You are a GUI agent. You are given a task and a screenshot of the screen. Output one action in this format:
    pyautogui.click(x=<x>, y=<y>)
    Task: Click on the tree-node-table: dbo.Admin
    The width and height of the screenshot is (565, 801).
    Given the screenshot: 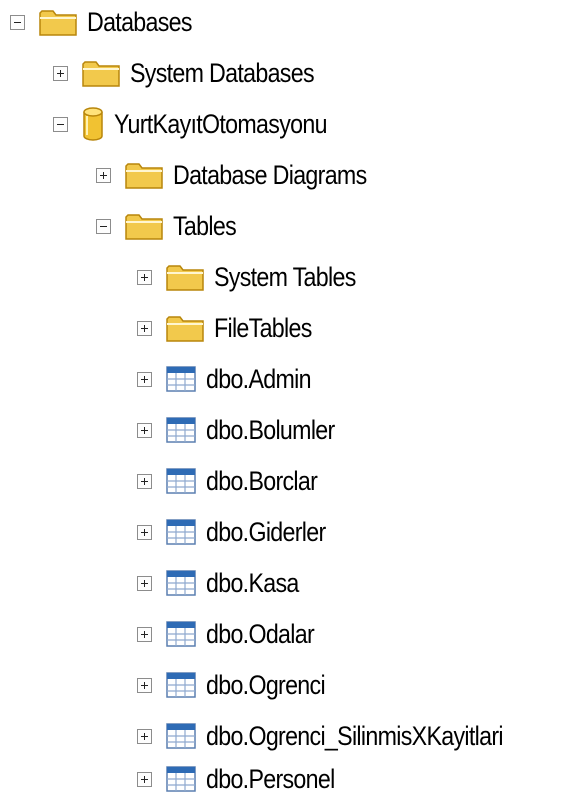 What is the action you would take?
    pyautogui.click(x=232, y=379)
    